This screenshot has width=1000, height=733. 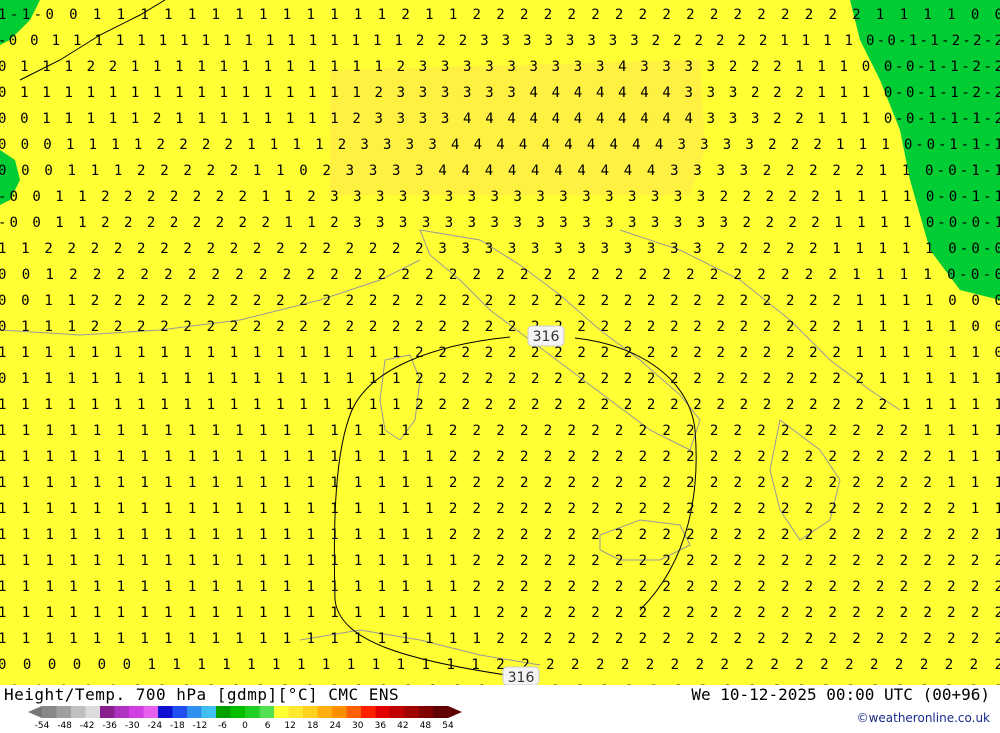 What do you see at coordinates (200, 726) in the screenshot?
I see `scale-tick-label: -12` at bounding box center [200, 726].